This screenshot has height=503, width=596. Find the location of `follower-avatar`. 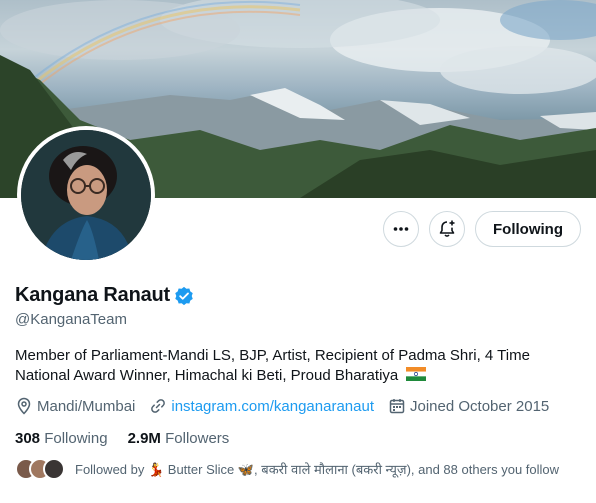

follower-avatar is located at coordinates (54, 469).